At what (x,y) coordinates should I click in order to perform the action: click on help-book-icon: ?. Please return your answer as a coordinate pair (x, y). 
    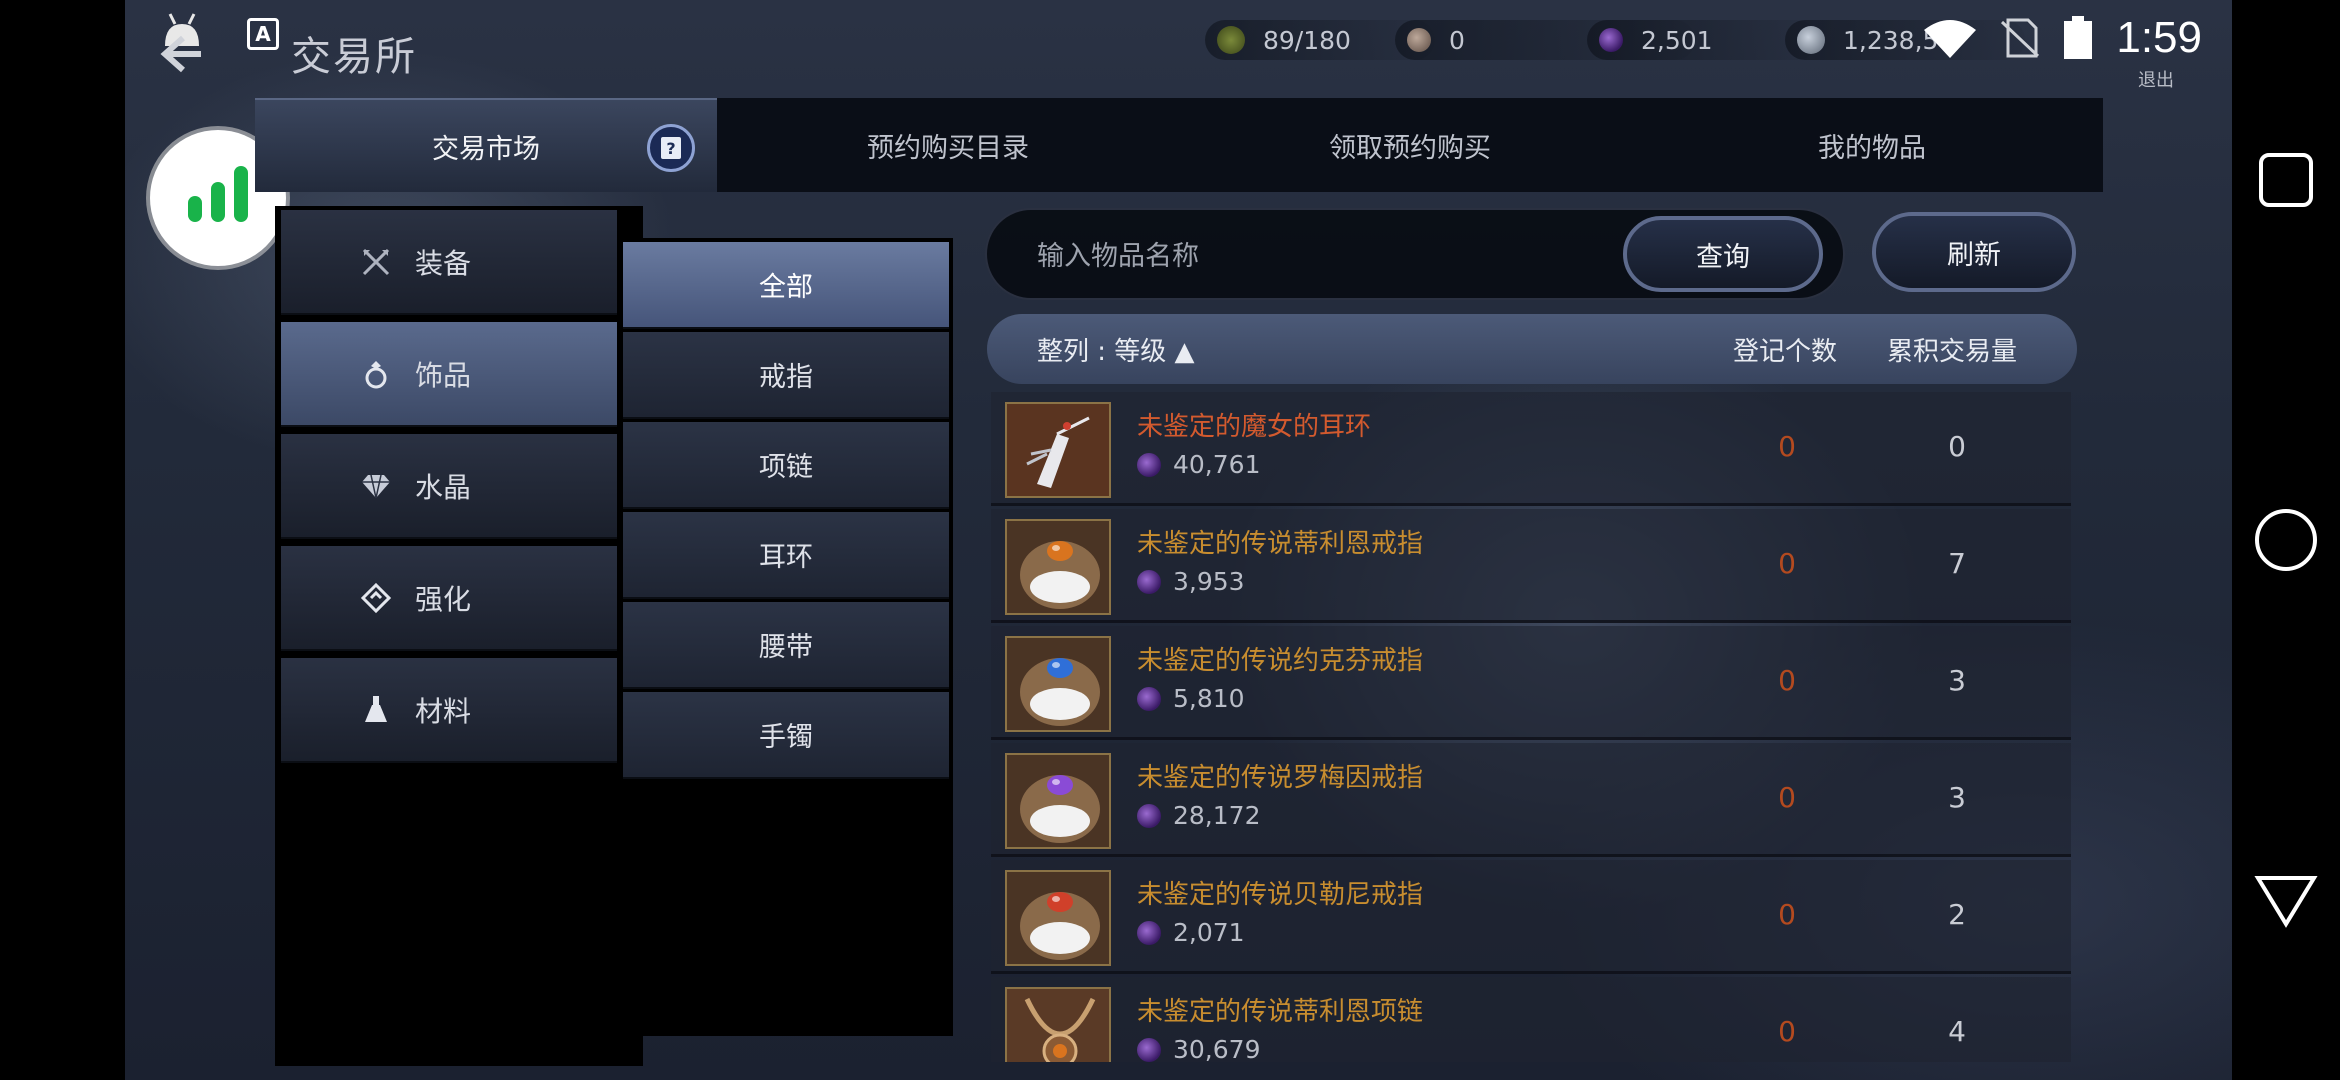
    Looking at the image, I should click on (671, 148).